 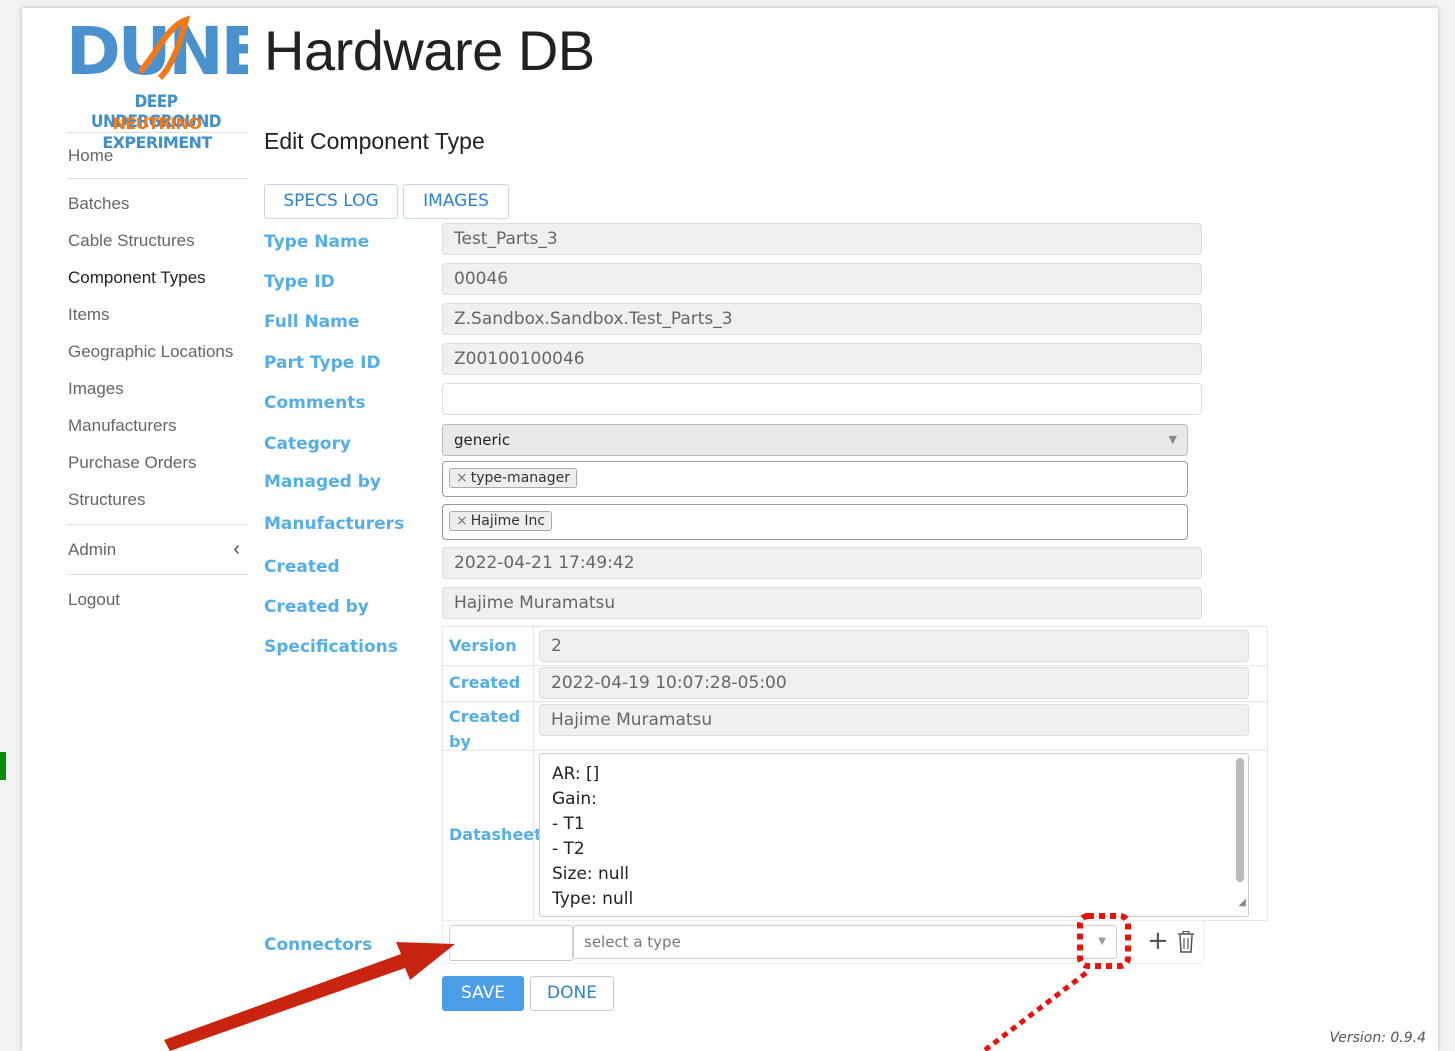 I want to click on annotation-highlight-box, so click(x=1104, y=941).